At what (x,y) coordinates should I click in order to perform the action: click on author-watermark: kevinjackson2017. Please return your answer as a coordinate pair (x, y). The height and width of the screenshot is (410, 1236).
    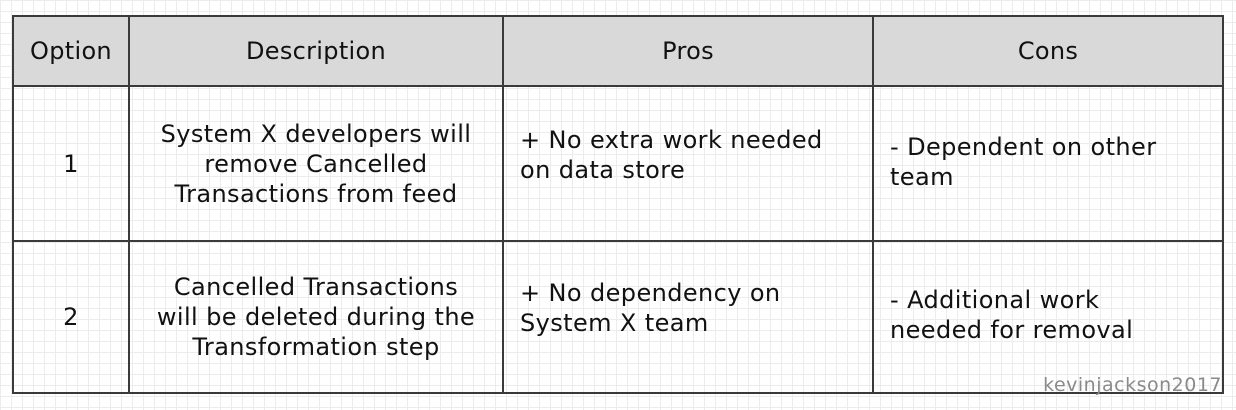
    Looking at the image, I should click on (1132, 385).